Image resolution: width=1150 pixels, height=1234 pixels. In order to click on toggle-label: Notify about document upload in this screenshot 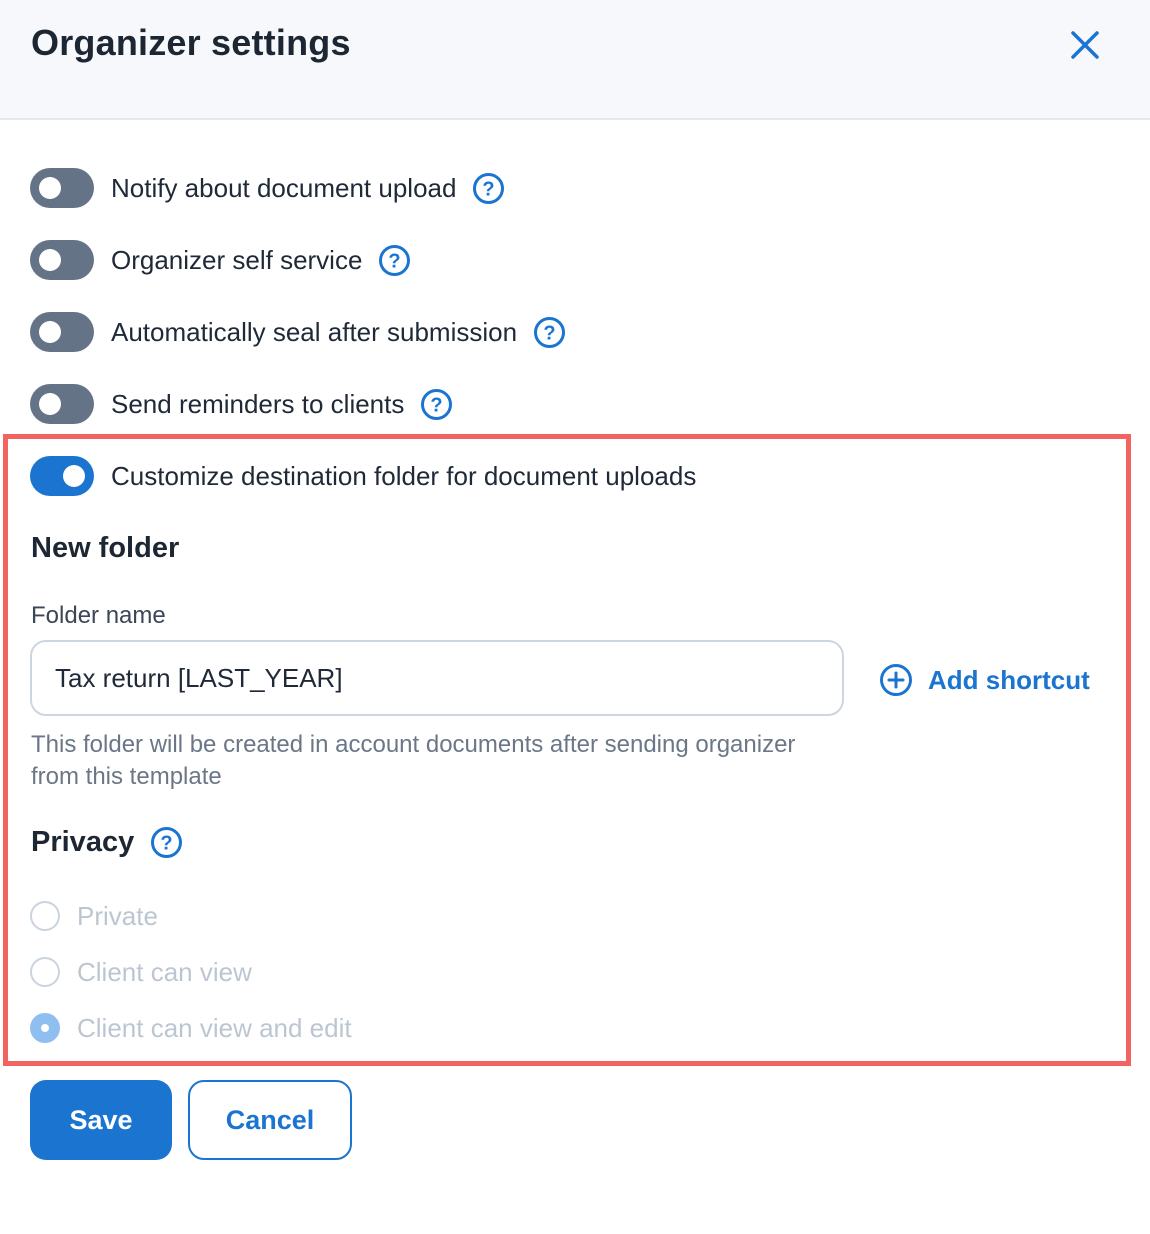, I will do `click(284, 187)`.